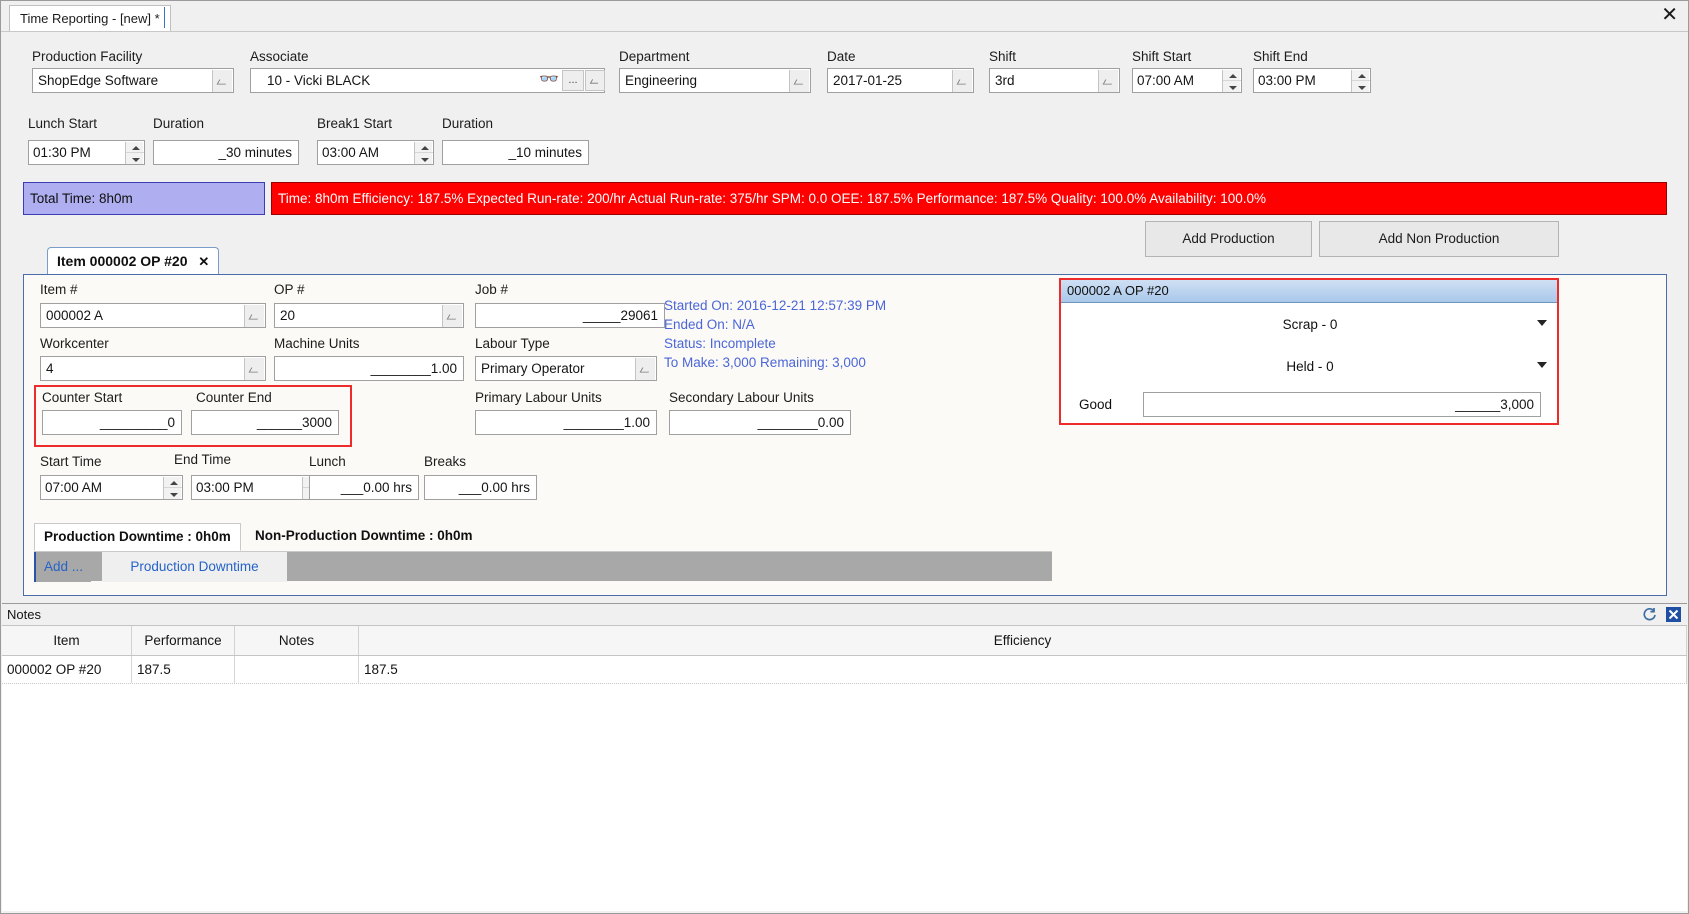 The width and height of the screenshot is (1689, 914). I want to click on column-header-performance: Performance, so click(183, 640).